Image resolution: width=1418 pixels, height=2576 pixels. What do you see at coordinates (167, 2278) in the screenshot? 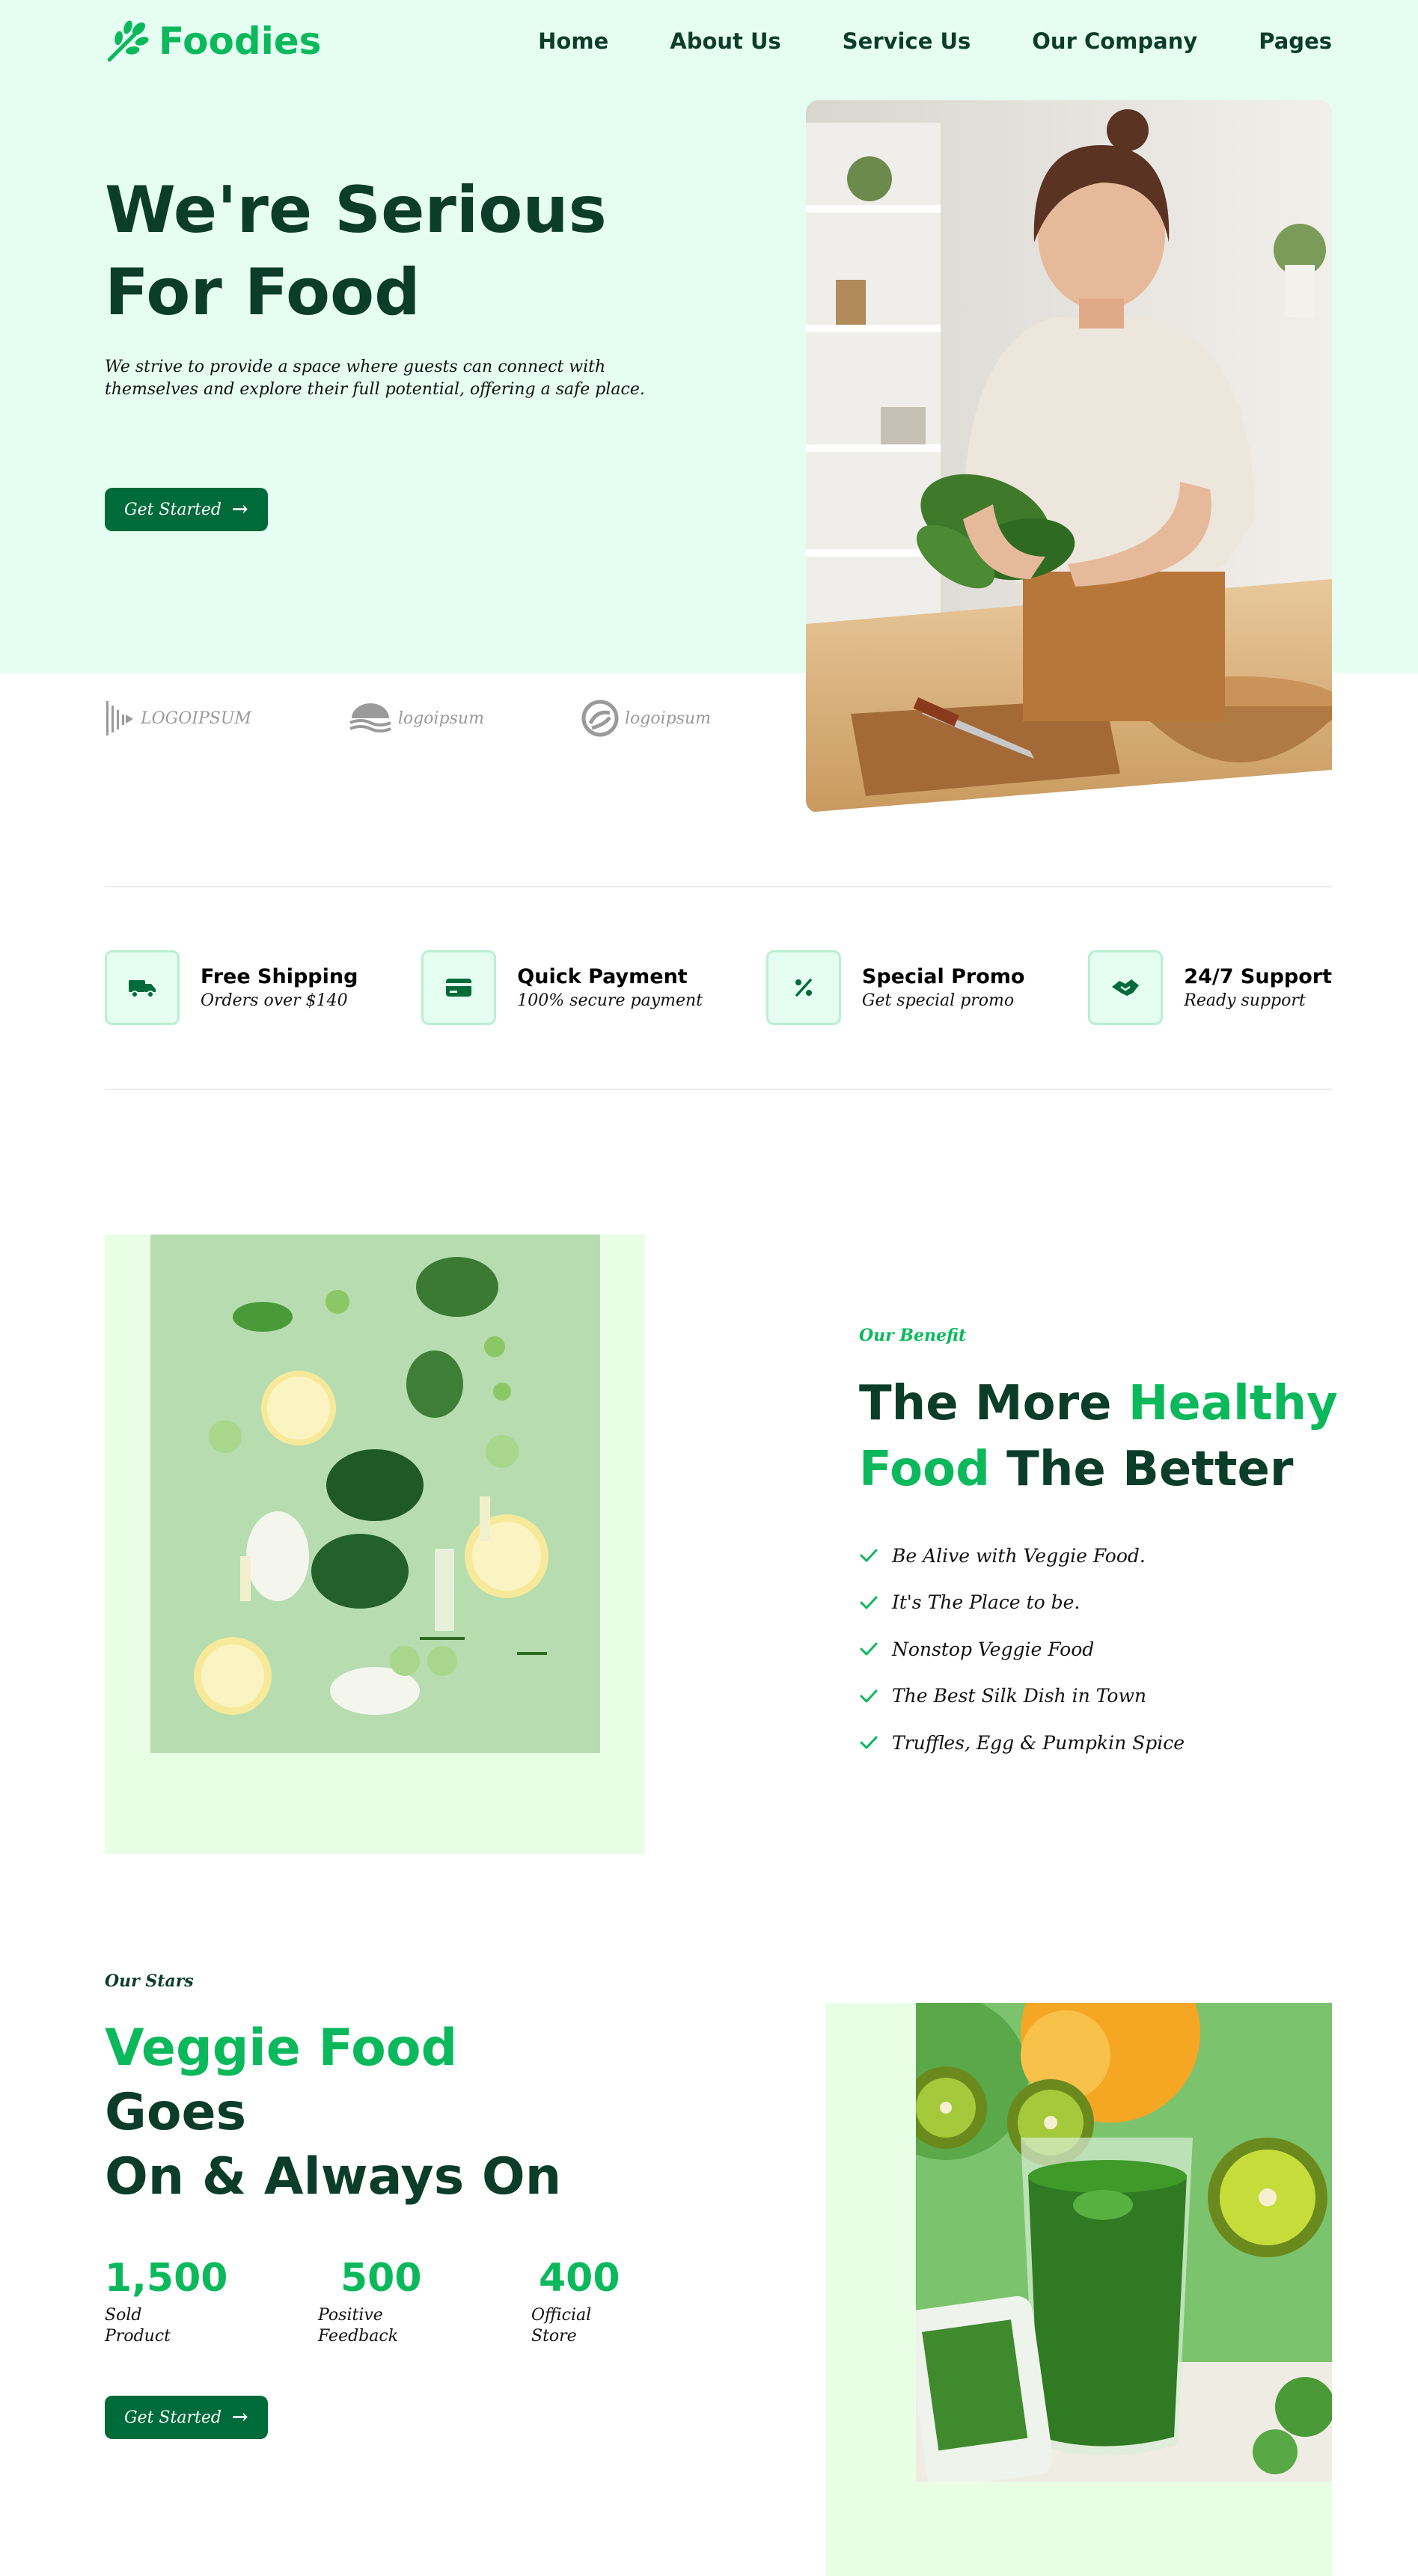
I see `stat-value: 1,500` at bounding box center [167, 2278].